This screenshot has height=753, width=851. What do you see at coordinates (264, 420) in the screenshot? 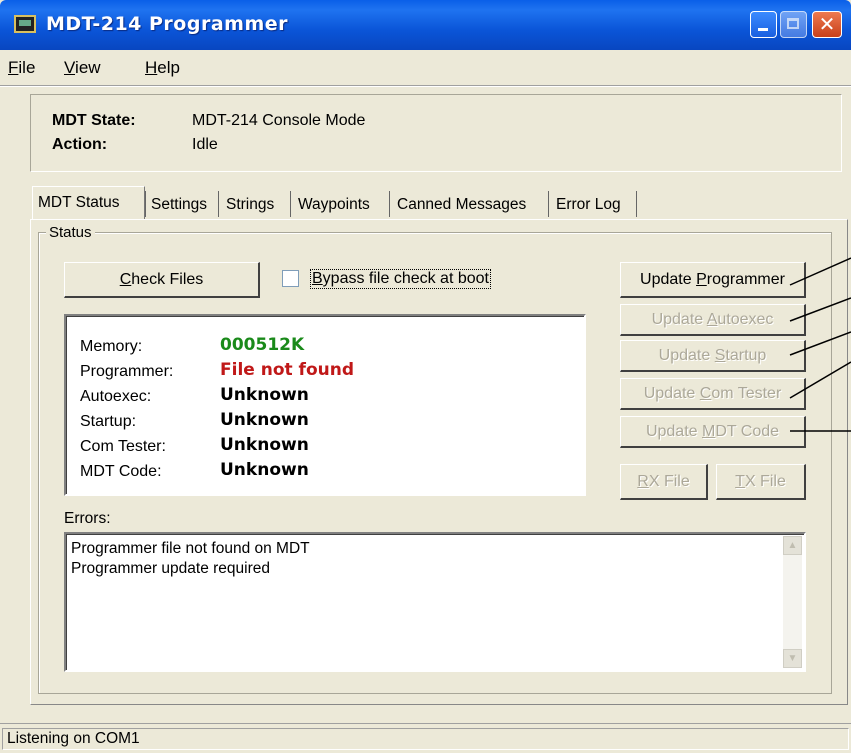
I see `file-value-startup: Unknown` at bounding box center [264, 420].